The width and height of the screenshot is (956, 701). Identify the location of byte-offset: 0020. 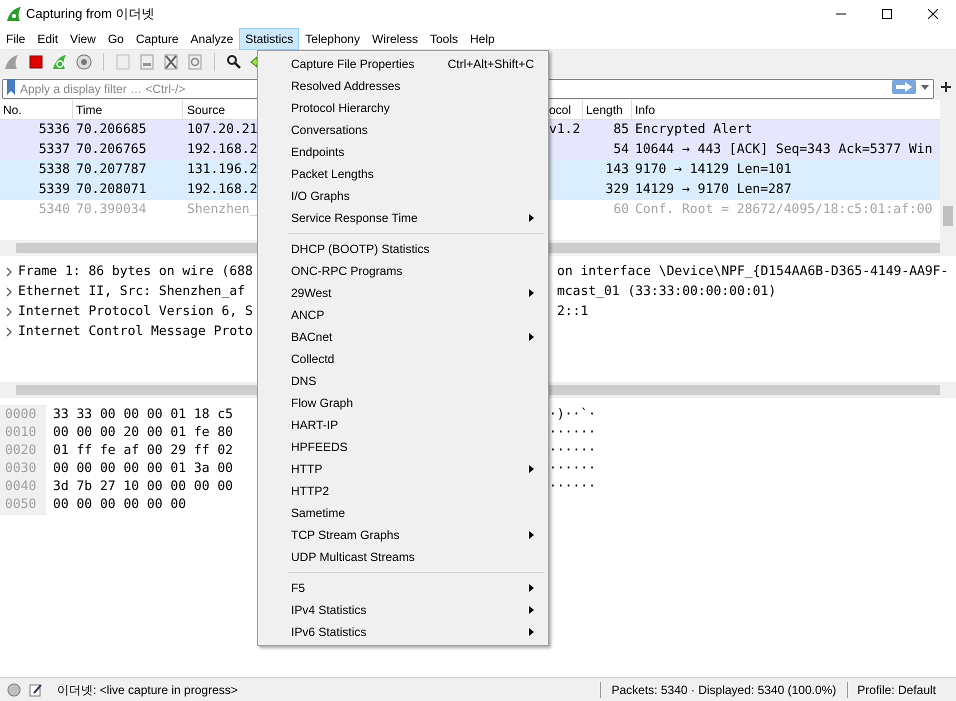
(23, 451).